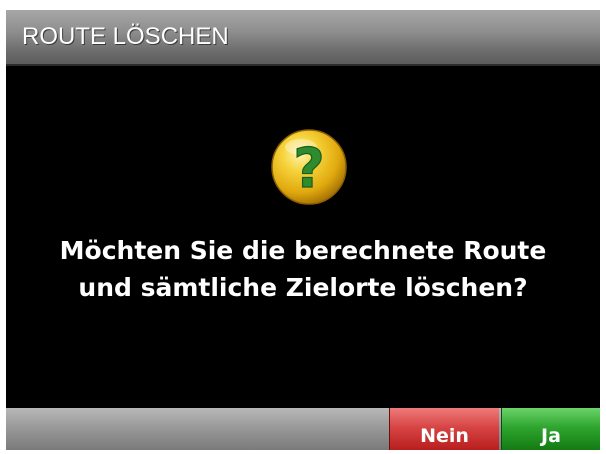 This screenshot has height=454, width=606. I want to click on no-button: Nein, so click(444, 429).